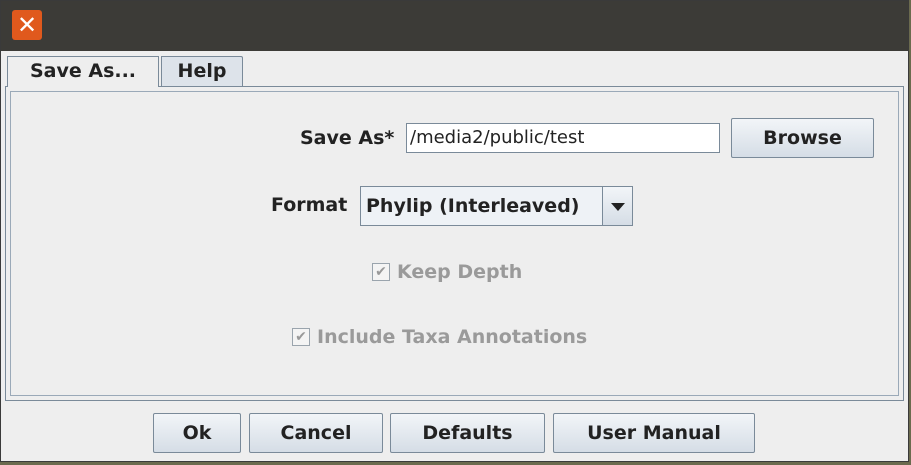 The image size is (911, 465). Describe the element at coordinates (347, 138) in the screenshot. I see `save-as-label: Save As*` at that location.